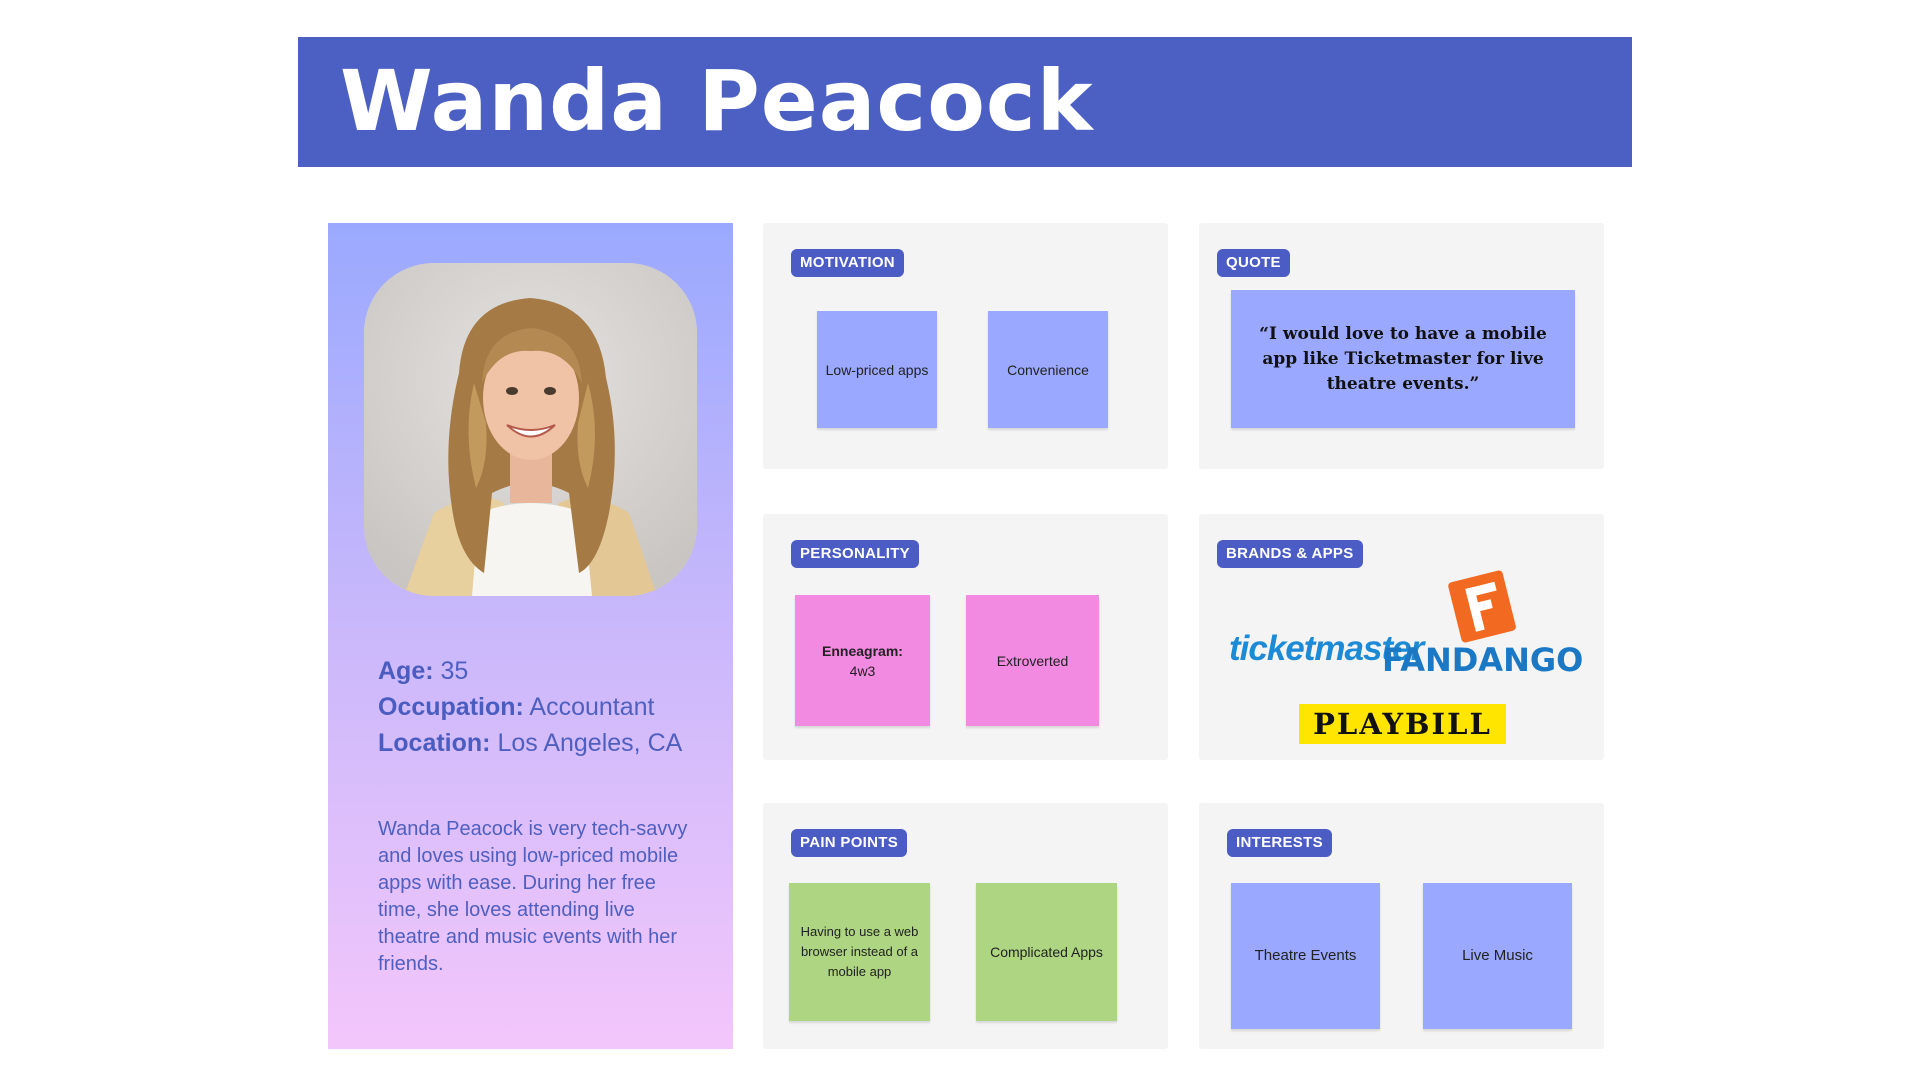 The image size is (1920, 1080). Describe the element at coordinates (1290, 554) in the screenshot. I see `brands-tag: BRANDS & APPS` at that location.